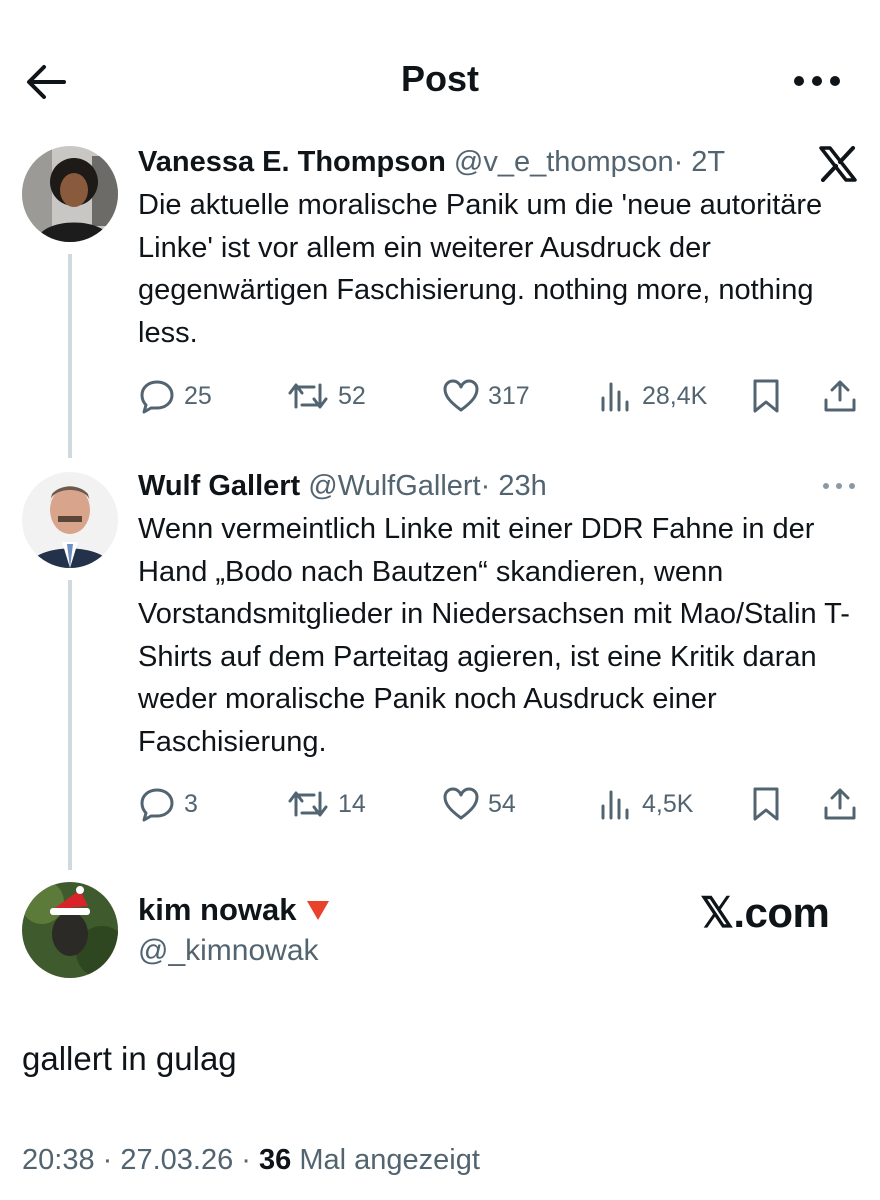 The height and width of the screenshot is (1200, 880). What do you see at coordinates (217, 909) in the screenshot?
I see `author-name: kim nowak` at bounding box center [217, 909].